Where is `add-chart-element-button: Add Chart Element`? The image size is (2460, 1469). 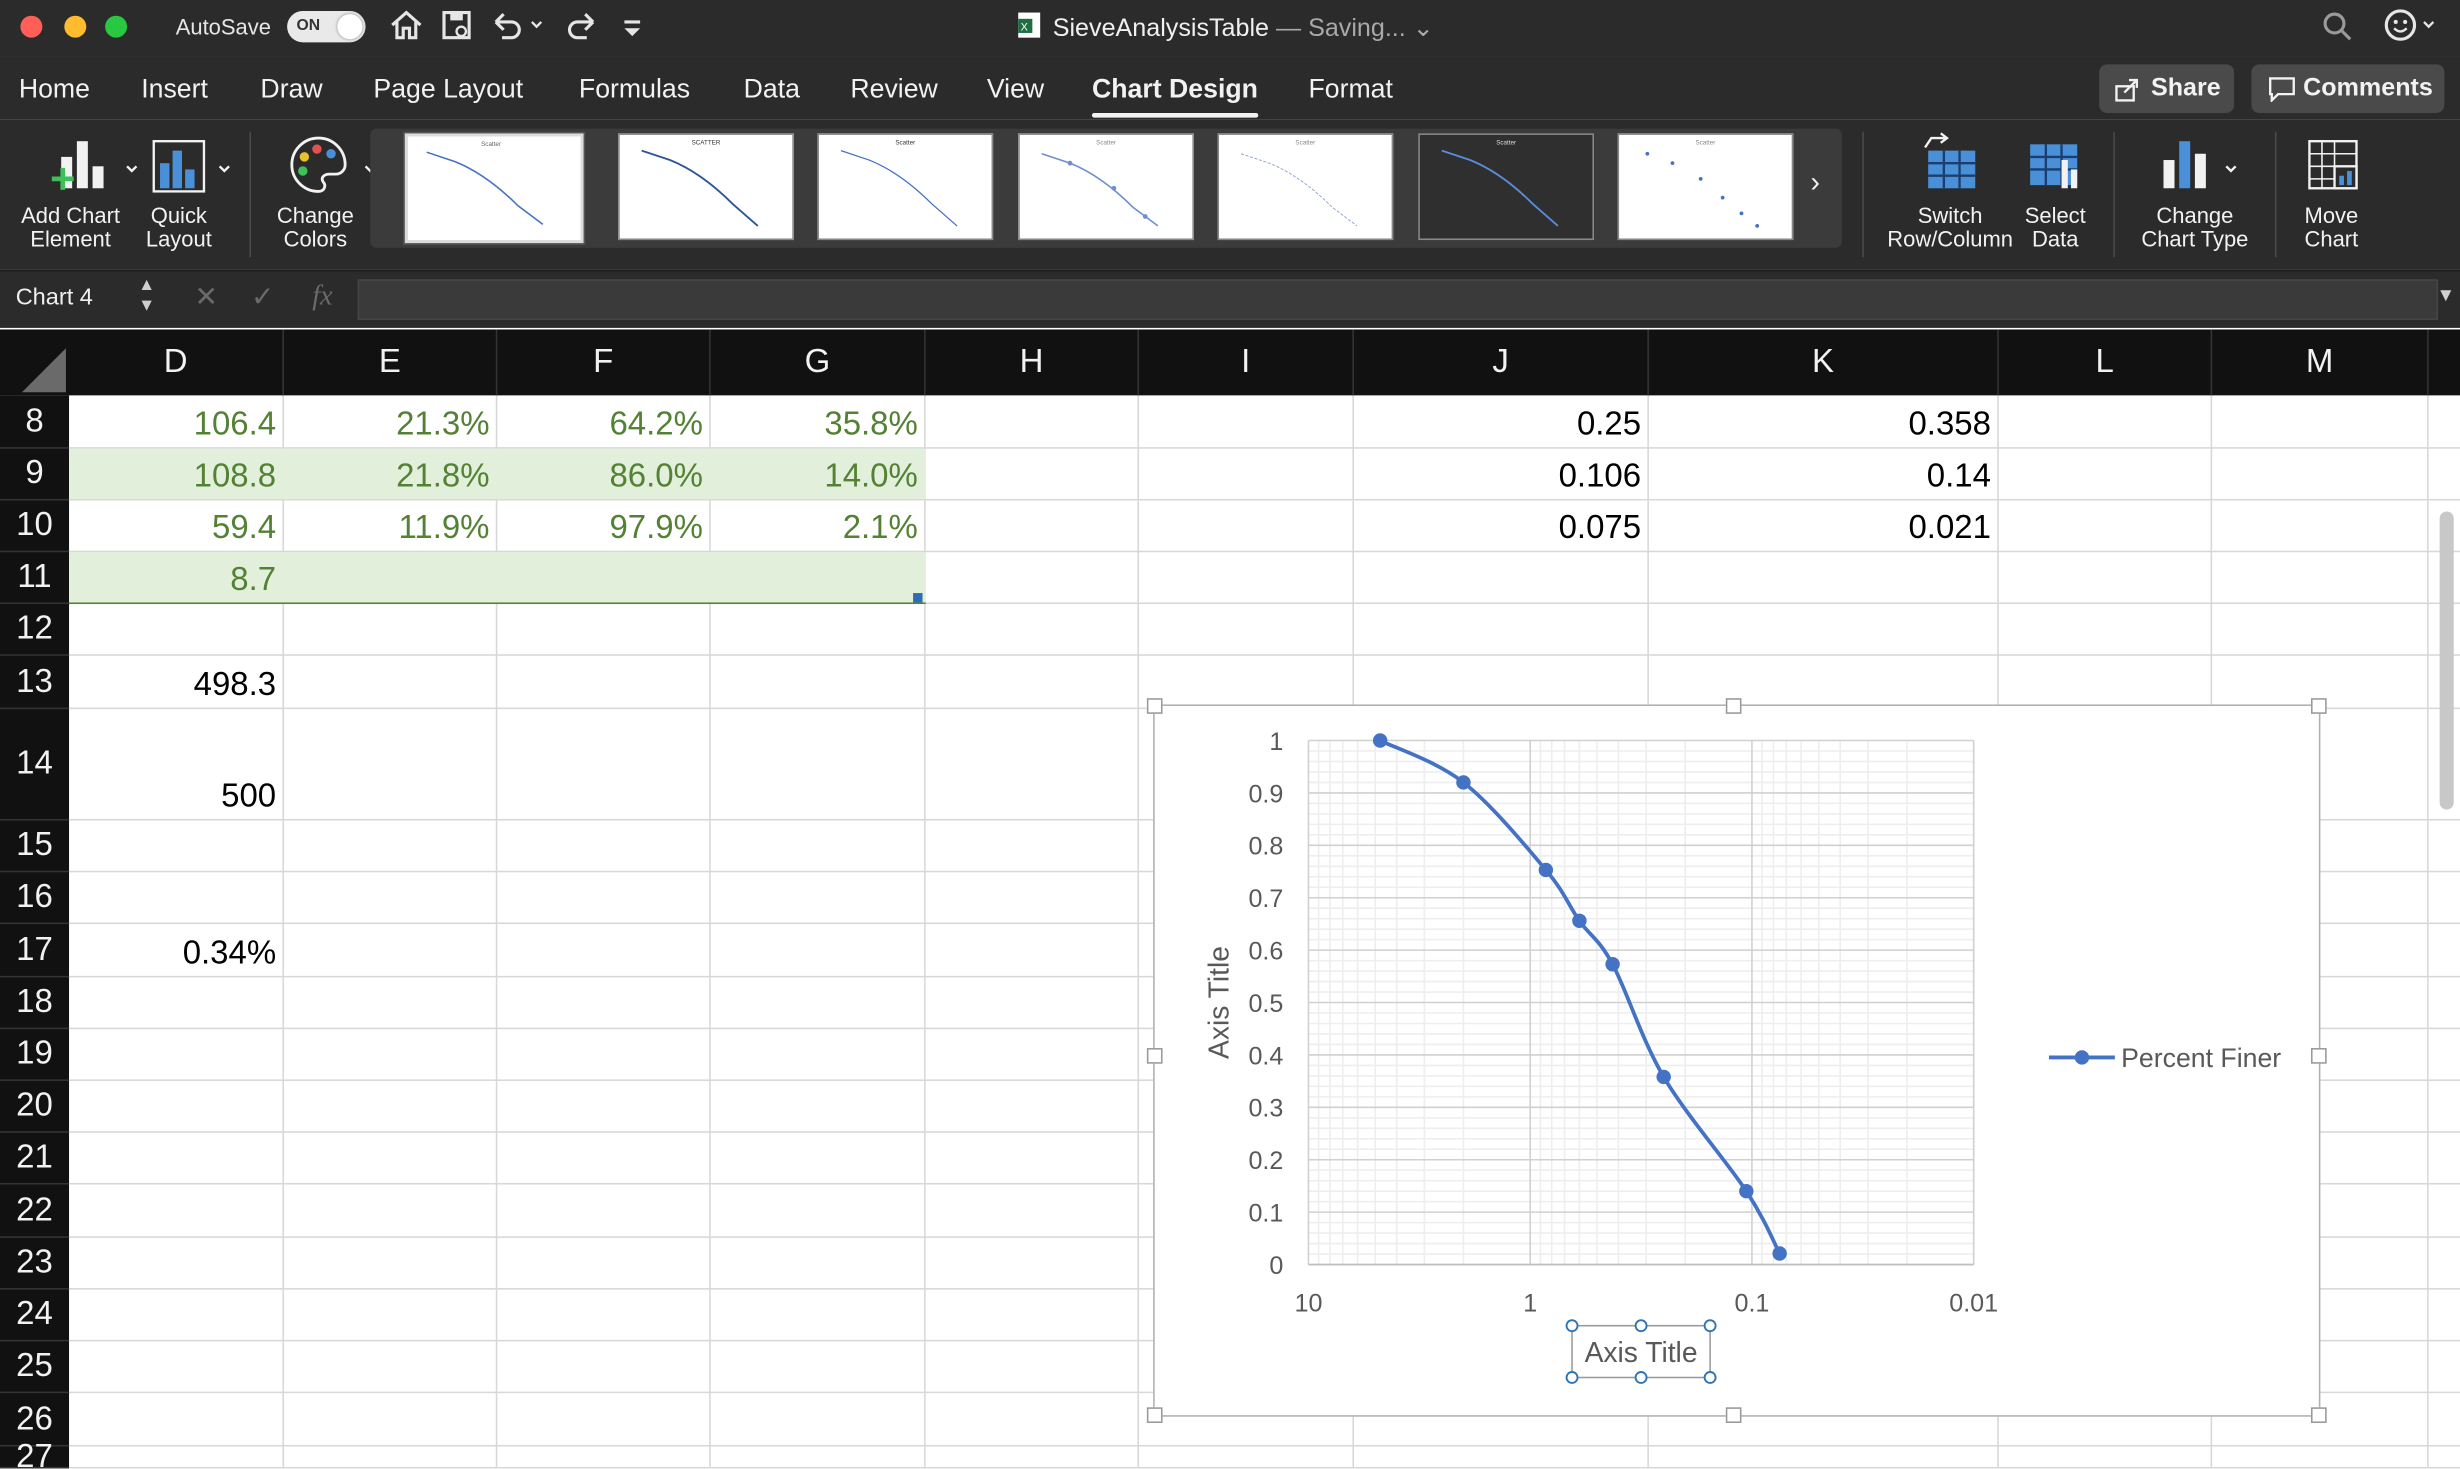 add-chart-element-button: Add Chart Element is located at coordinates (73, 191).